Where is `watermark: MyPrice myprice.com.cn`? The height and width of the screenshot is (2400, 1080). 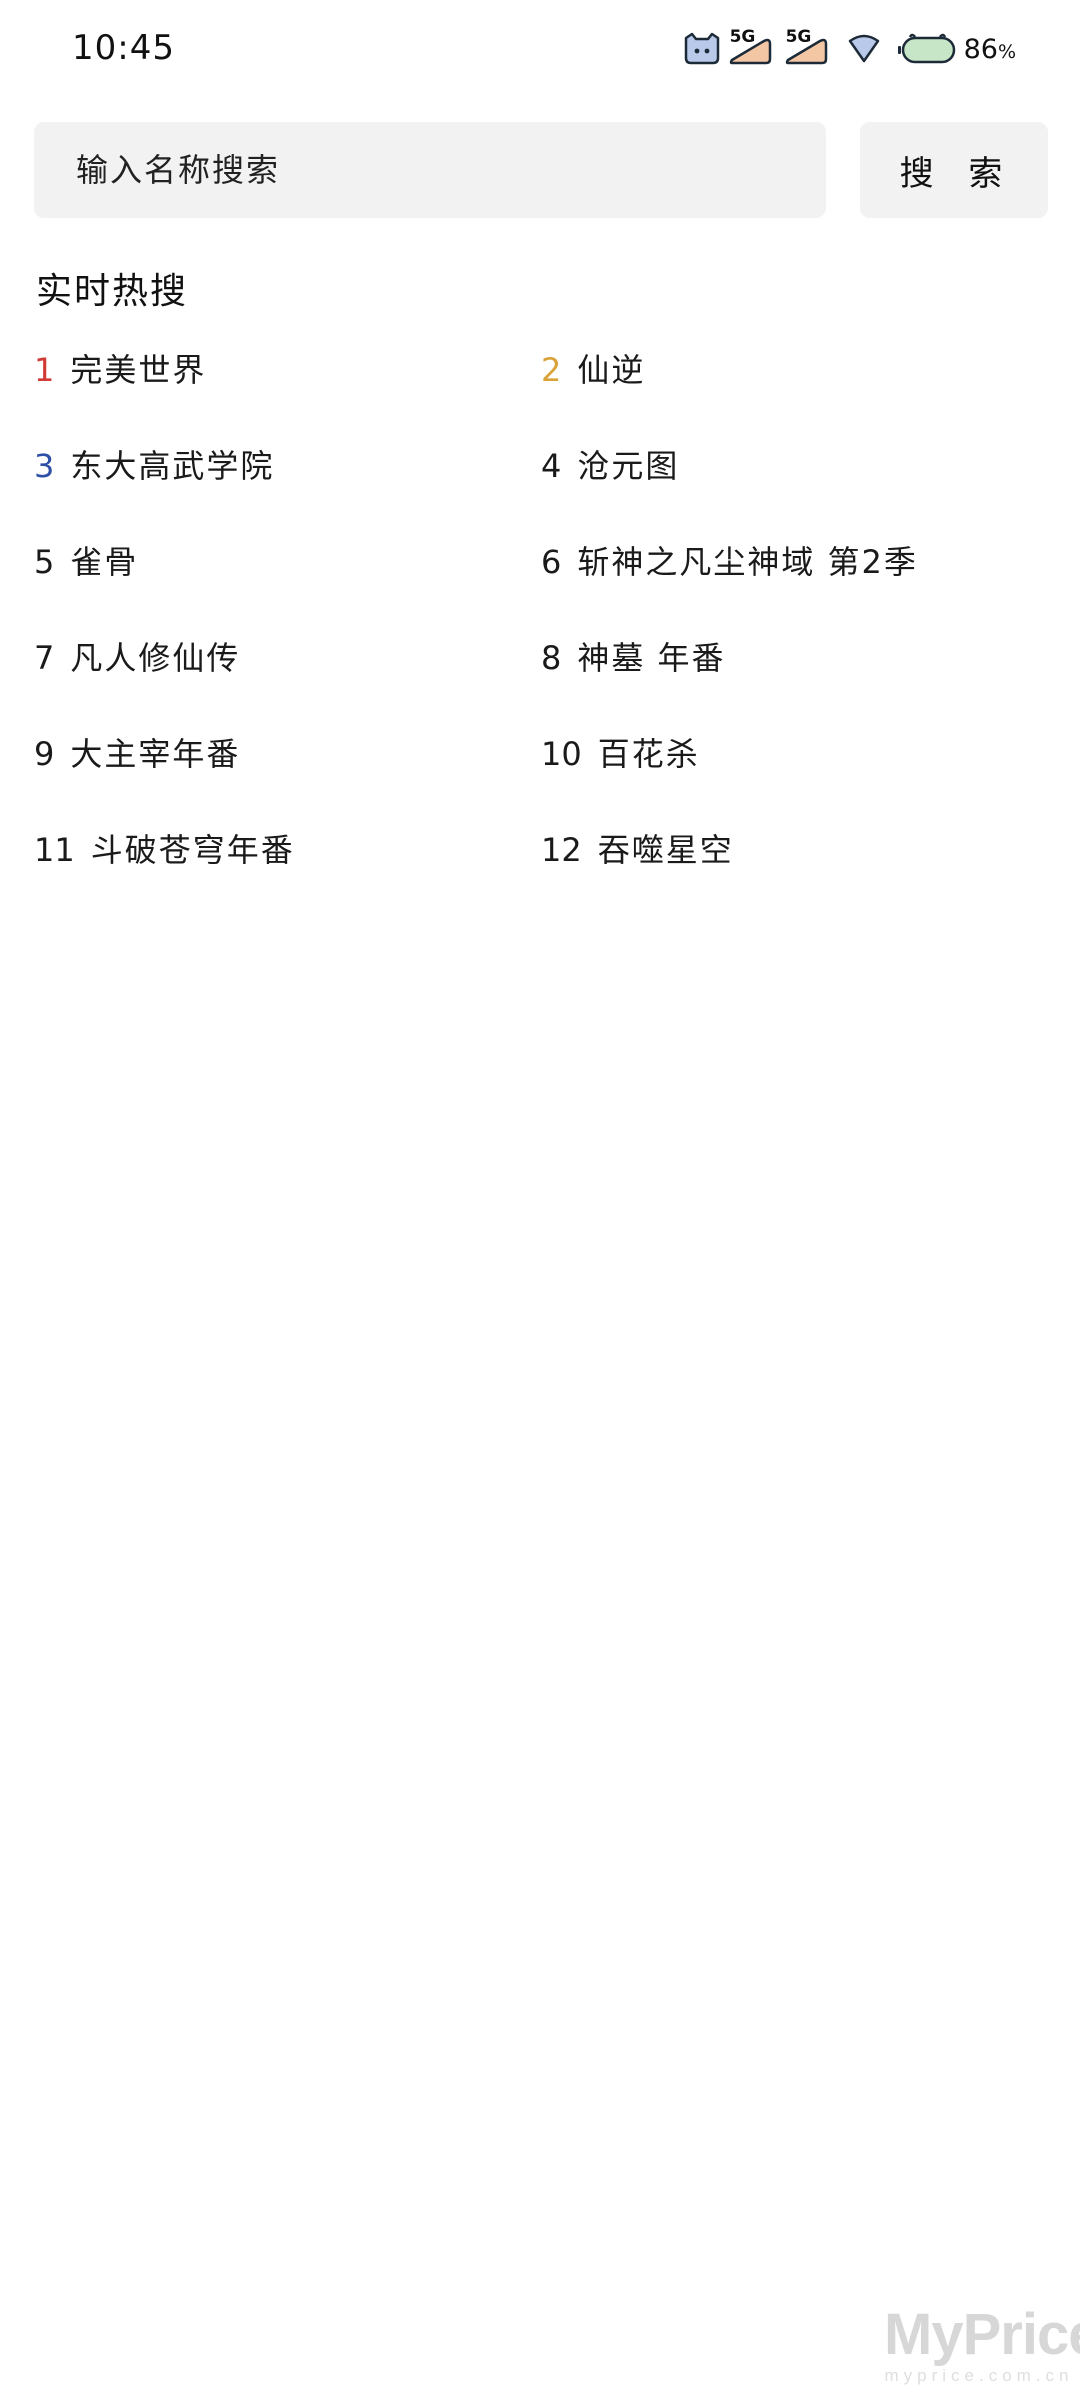
watermark: MyPrice myprice.com.cn is located at coordinates (982, 2344).